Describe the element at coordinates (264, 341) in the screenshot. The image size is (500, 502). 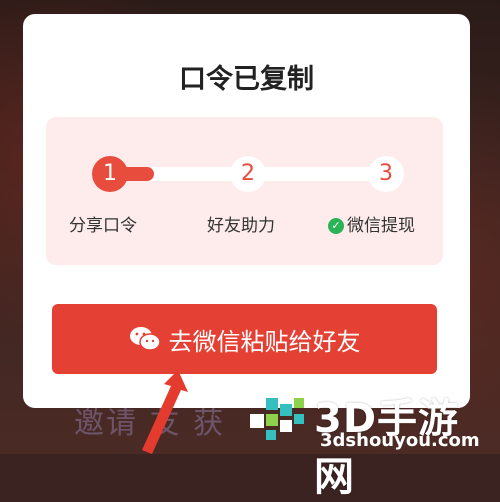
I see `paste-to-wechat-label: 去微信粘贴给好友` at that location.